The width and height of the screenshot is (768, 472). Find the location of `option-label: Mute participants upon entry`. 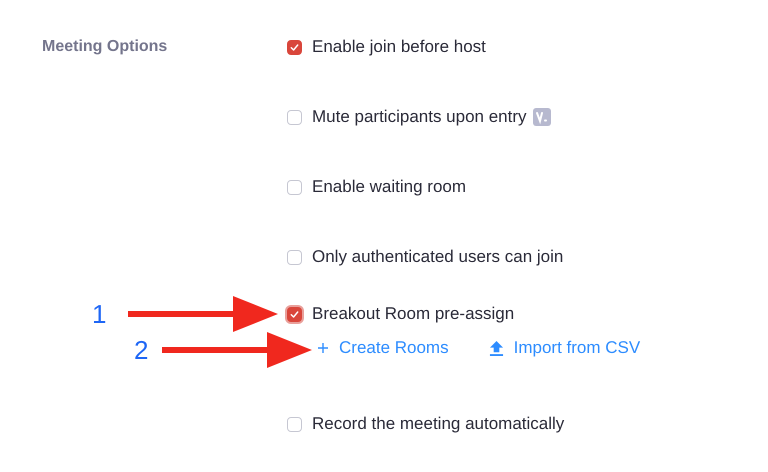

option-label: Mute participants upon entry is located at coordinates (419, 117).